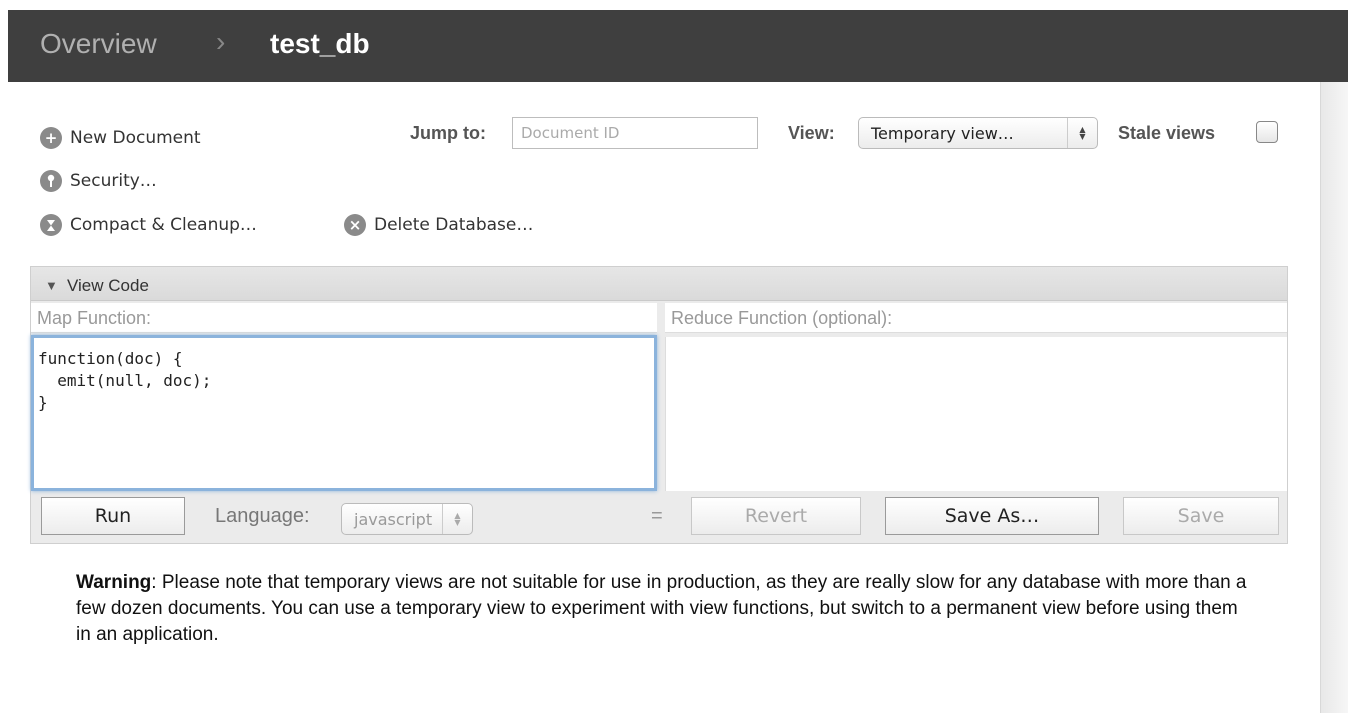 The width and height of the screenshot is (1348, 713). Describe the element at coordinates (1201, 516) in the screenshot. I see `save-button: Save` at that location.